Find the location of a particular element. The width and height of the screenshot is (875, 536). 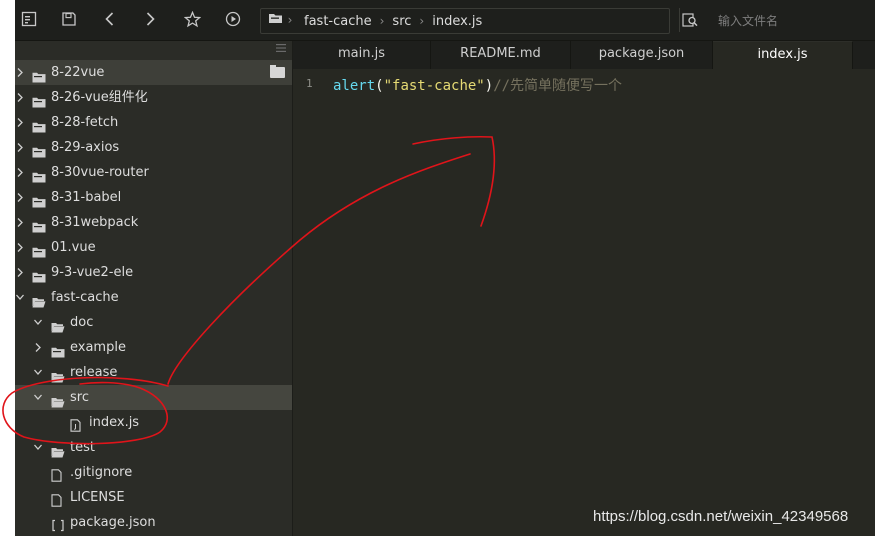

code-string: "fast-cache" is located at coordinates (434, 86).